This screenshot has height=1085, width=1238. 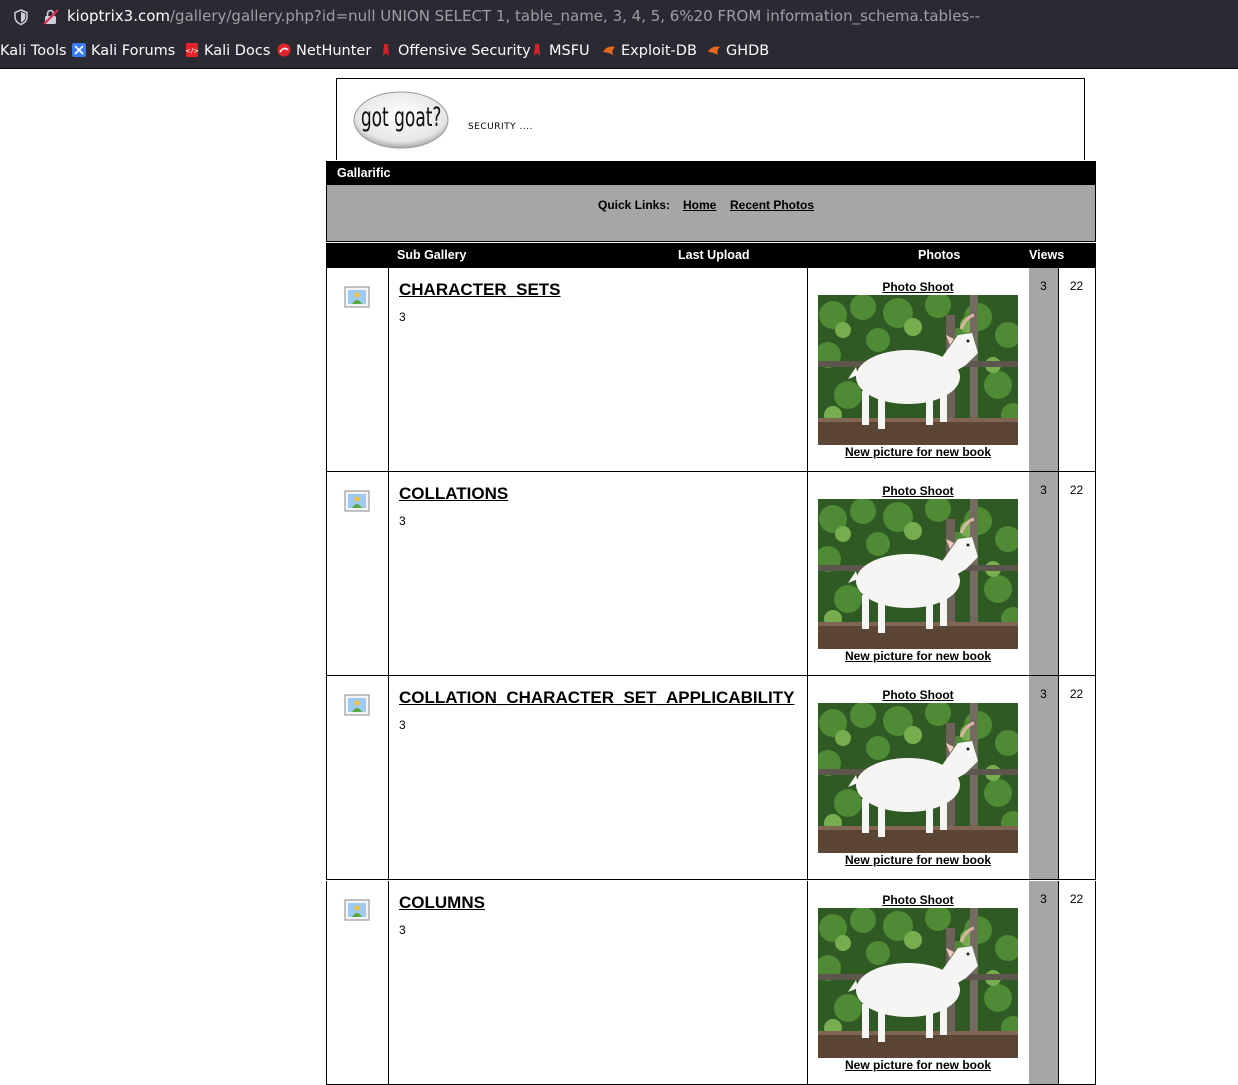 What do you see at coordinates (237, 51) in the screenshot?
I see `bookmark-label: Kali Docs` at bounding box center [237, 51].